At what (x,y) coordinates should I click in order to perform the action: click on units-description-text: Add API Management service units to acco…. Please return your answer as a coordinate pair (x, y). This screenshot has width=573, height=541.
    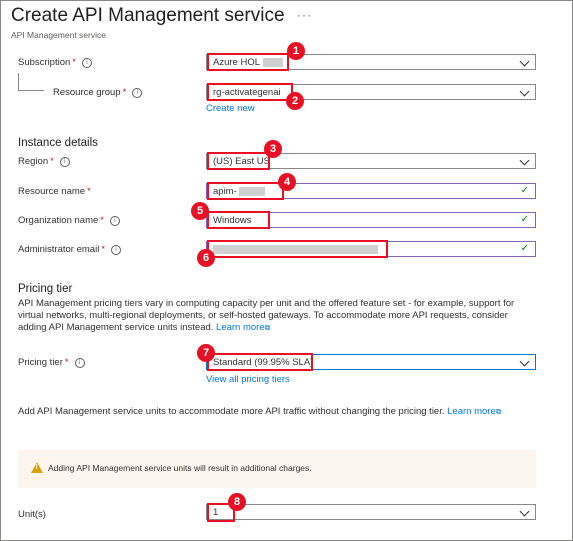
    Looking at the image, I should click on (231, 411).